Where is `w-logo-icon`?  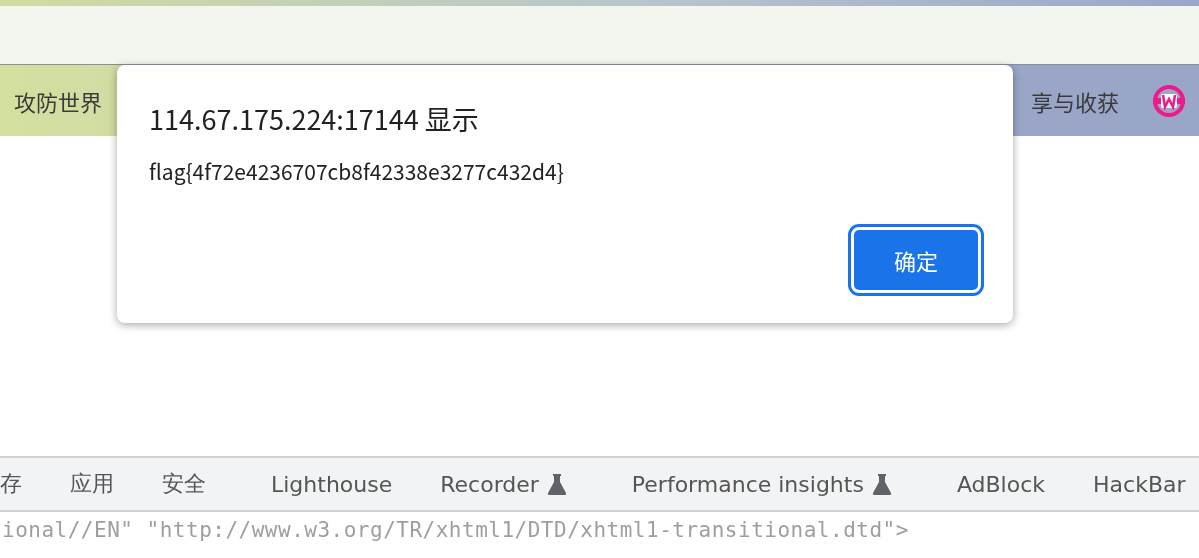 w-logo-icon is located at coordinates (1169, 100).